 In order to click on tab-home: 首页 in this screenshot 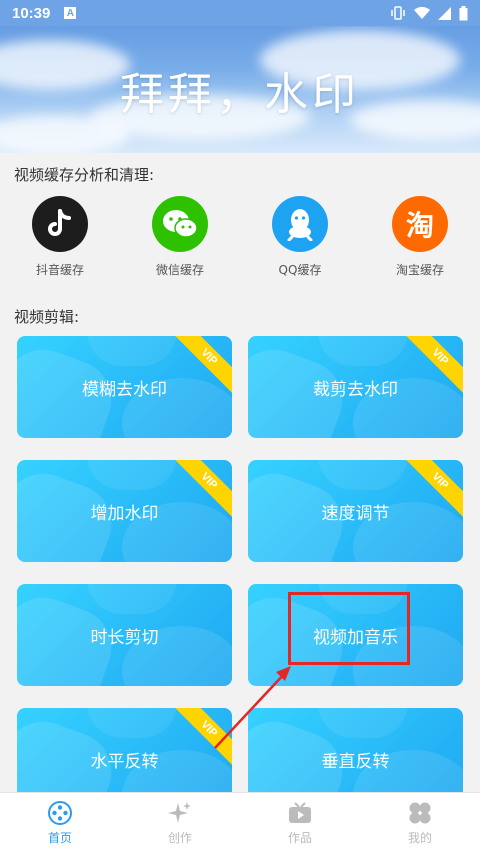, I will do `click(60, 823)`.